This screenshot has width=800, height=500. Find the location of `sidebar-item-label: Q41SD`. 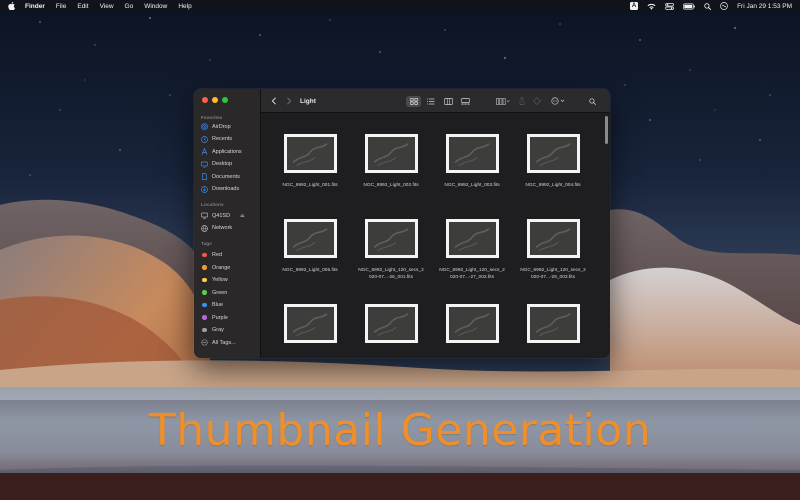

sidebar-item-label: Q41SD is located at coordinates (221, 215).